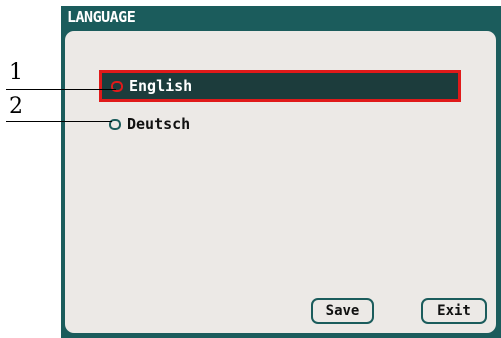  Describe the element at coordinates (342, 311) in the screenshot. I see `save-button: Save` at that location.